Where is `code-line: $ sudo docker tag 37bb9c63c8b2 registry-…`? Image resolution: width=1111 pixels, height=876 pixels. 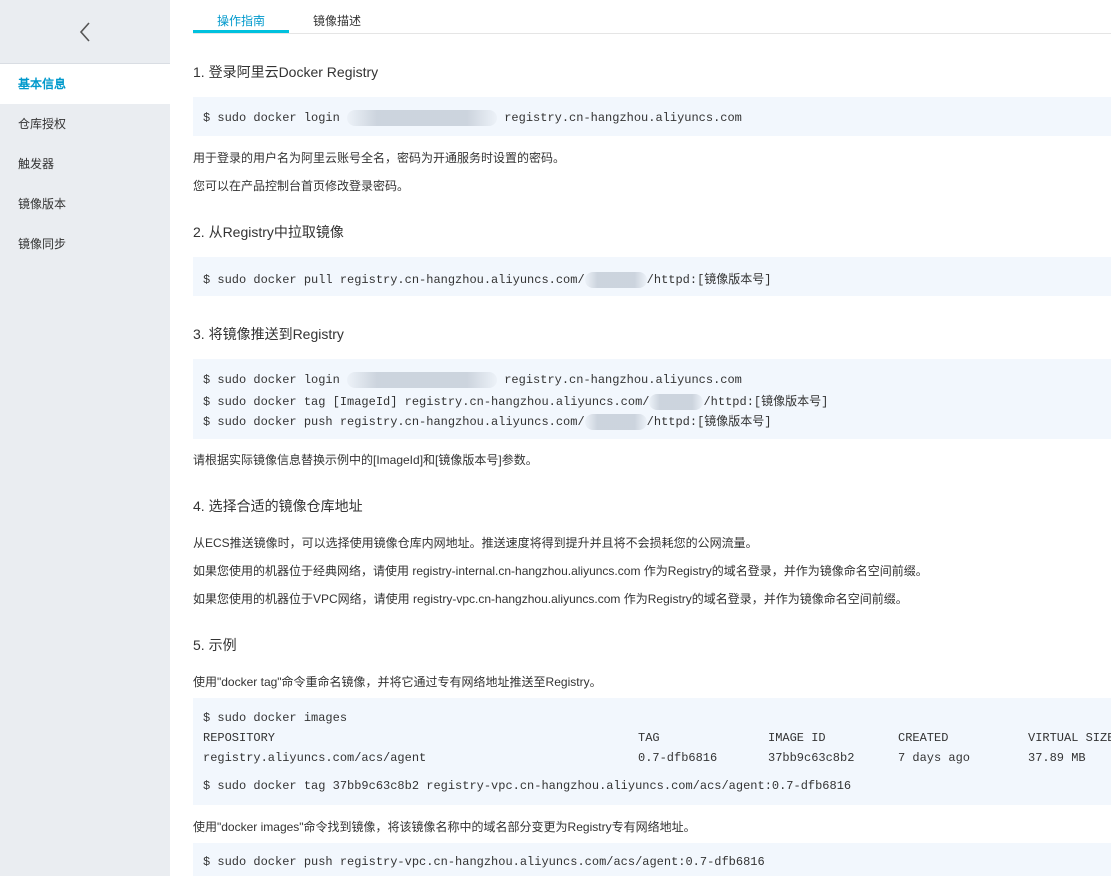 code-line: $ sudo docker tag 37bb9c63c8b2 registry-… is located at coordinates (527, 786).